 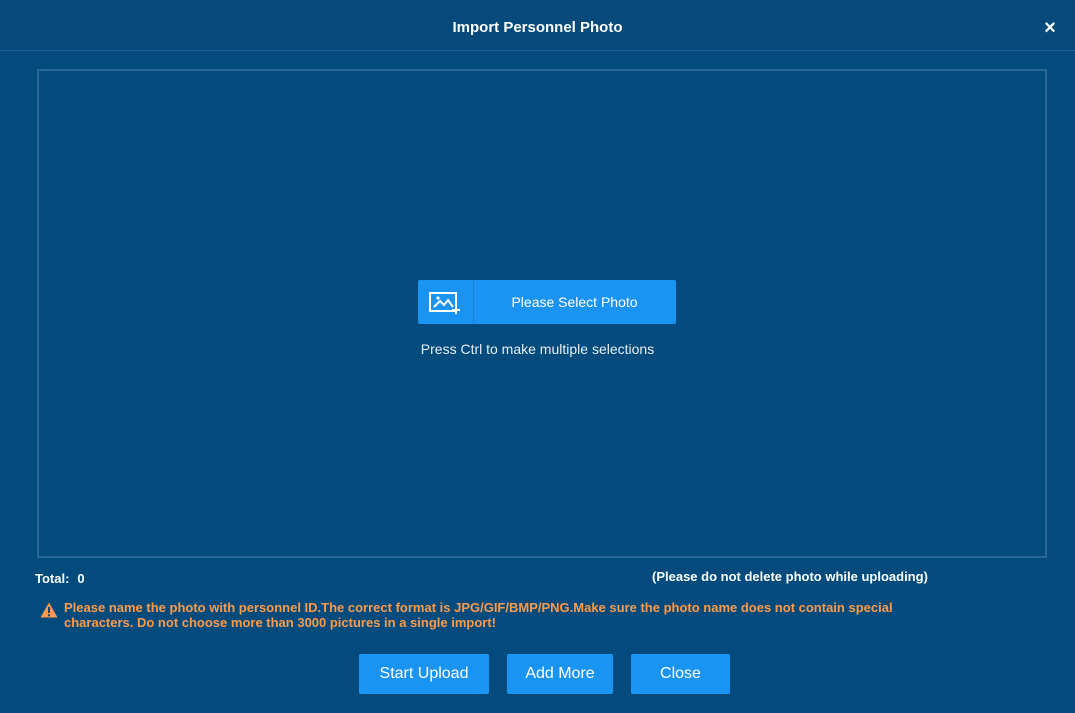 I want to click on total-value: 0, so click(x=81, y=578).